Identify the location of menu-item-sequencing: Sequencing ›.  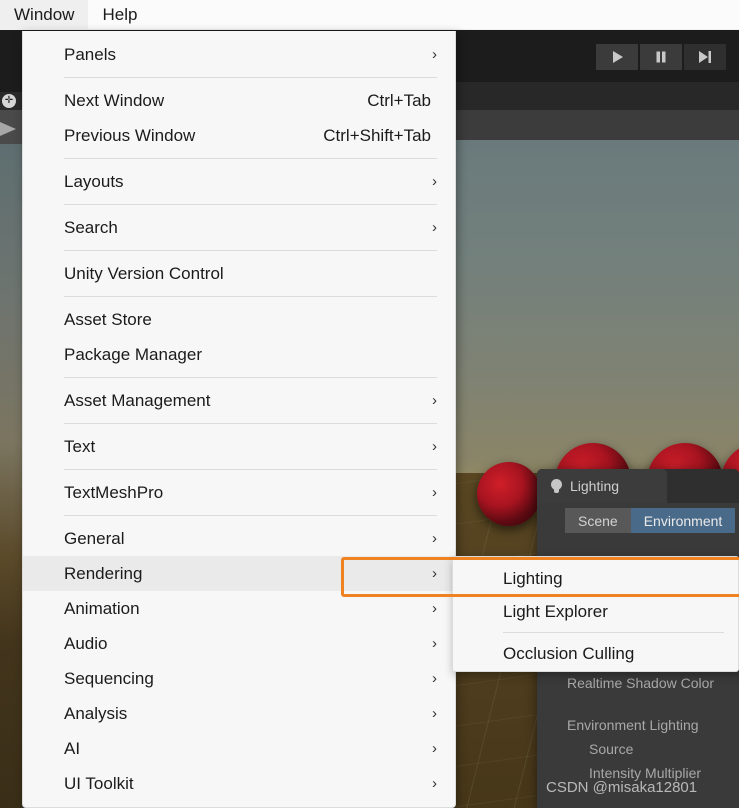
(239, 678).